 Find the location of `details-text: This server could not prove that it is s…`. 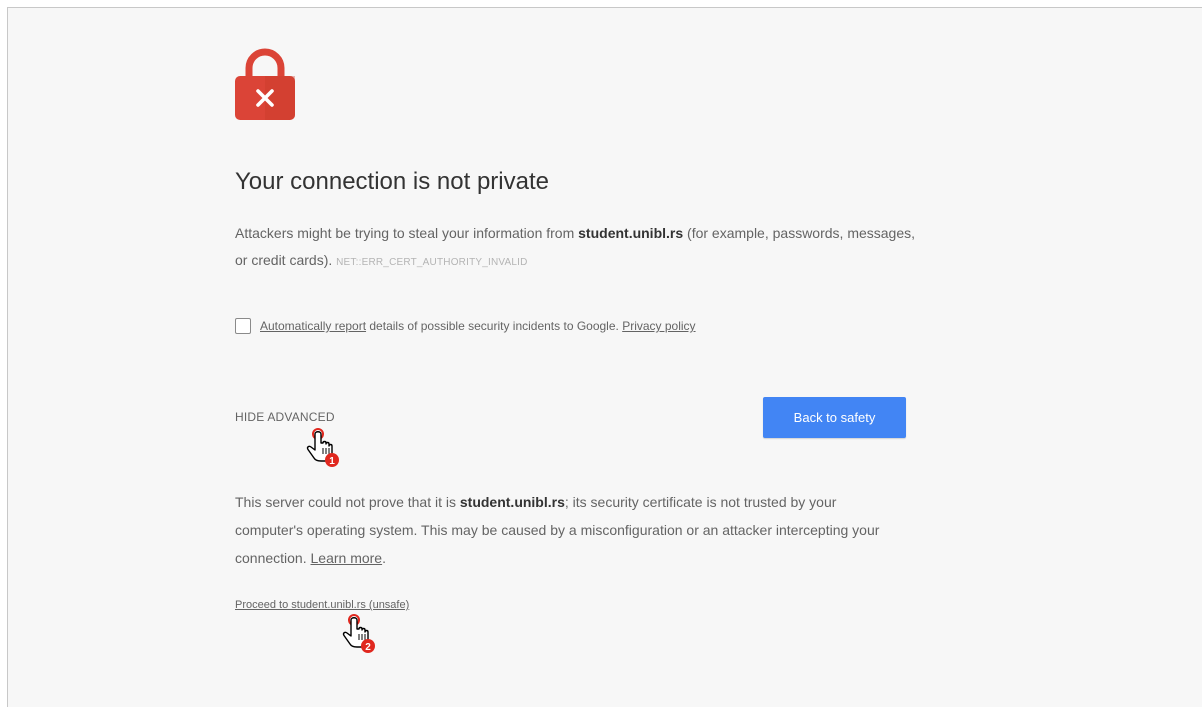

details-text: This server could not prove that it is s… is located at coordinates (570, 530).